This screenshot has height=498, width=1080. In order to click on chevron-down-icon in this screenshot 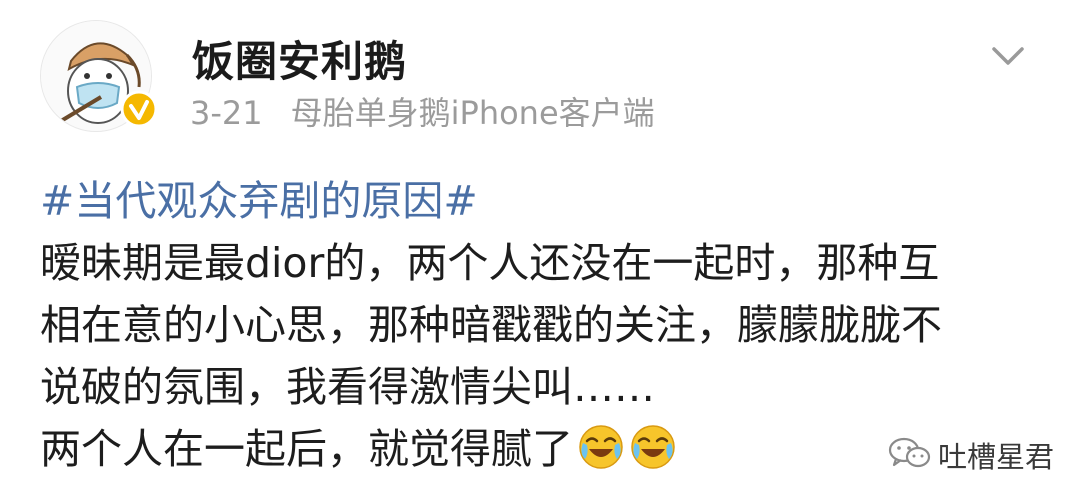, I will do `click(1008, 56)`.